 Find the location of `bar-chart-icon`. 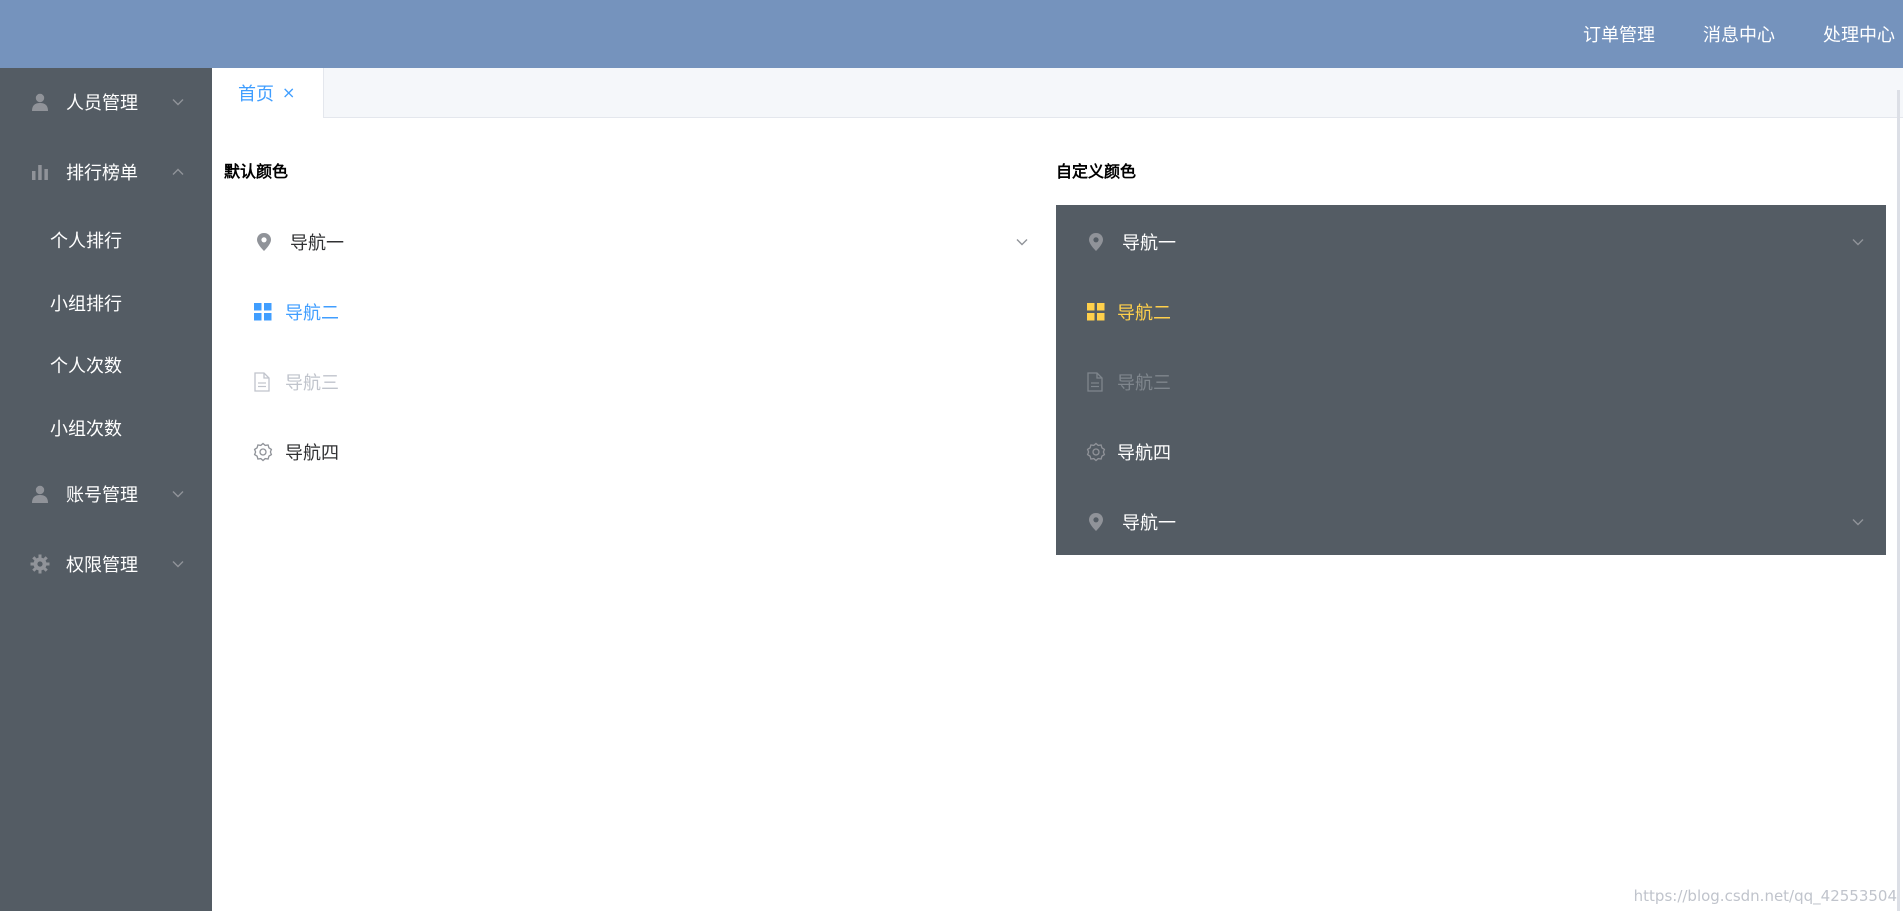

bar-chart-icon is located at coordinates (40, 172).